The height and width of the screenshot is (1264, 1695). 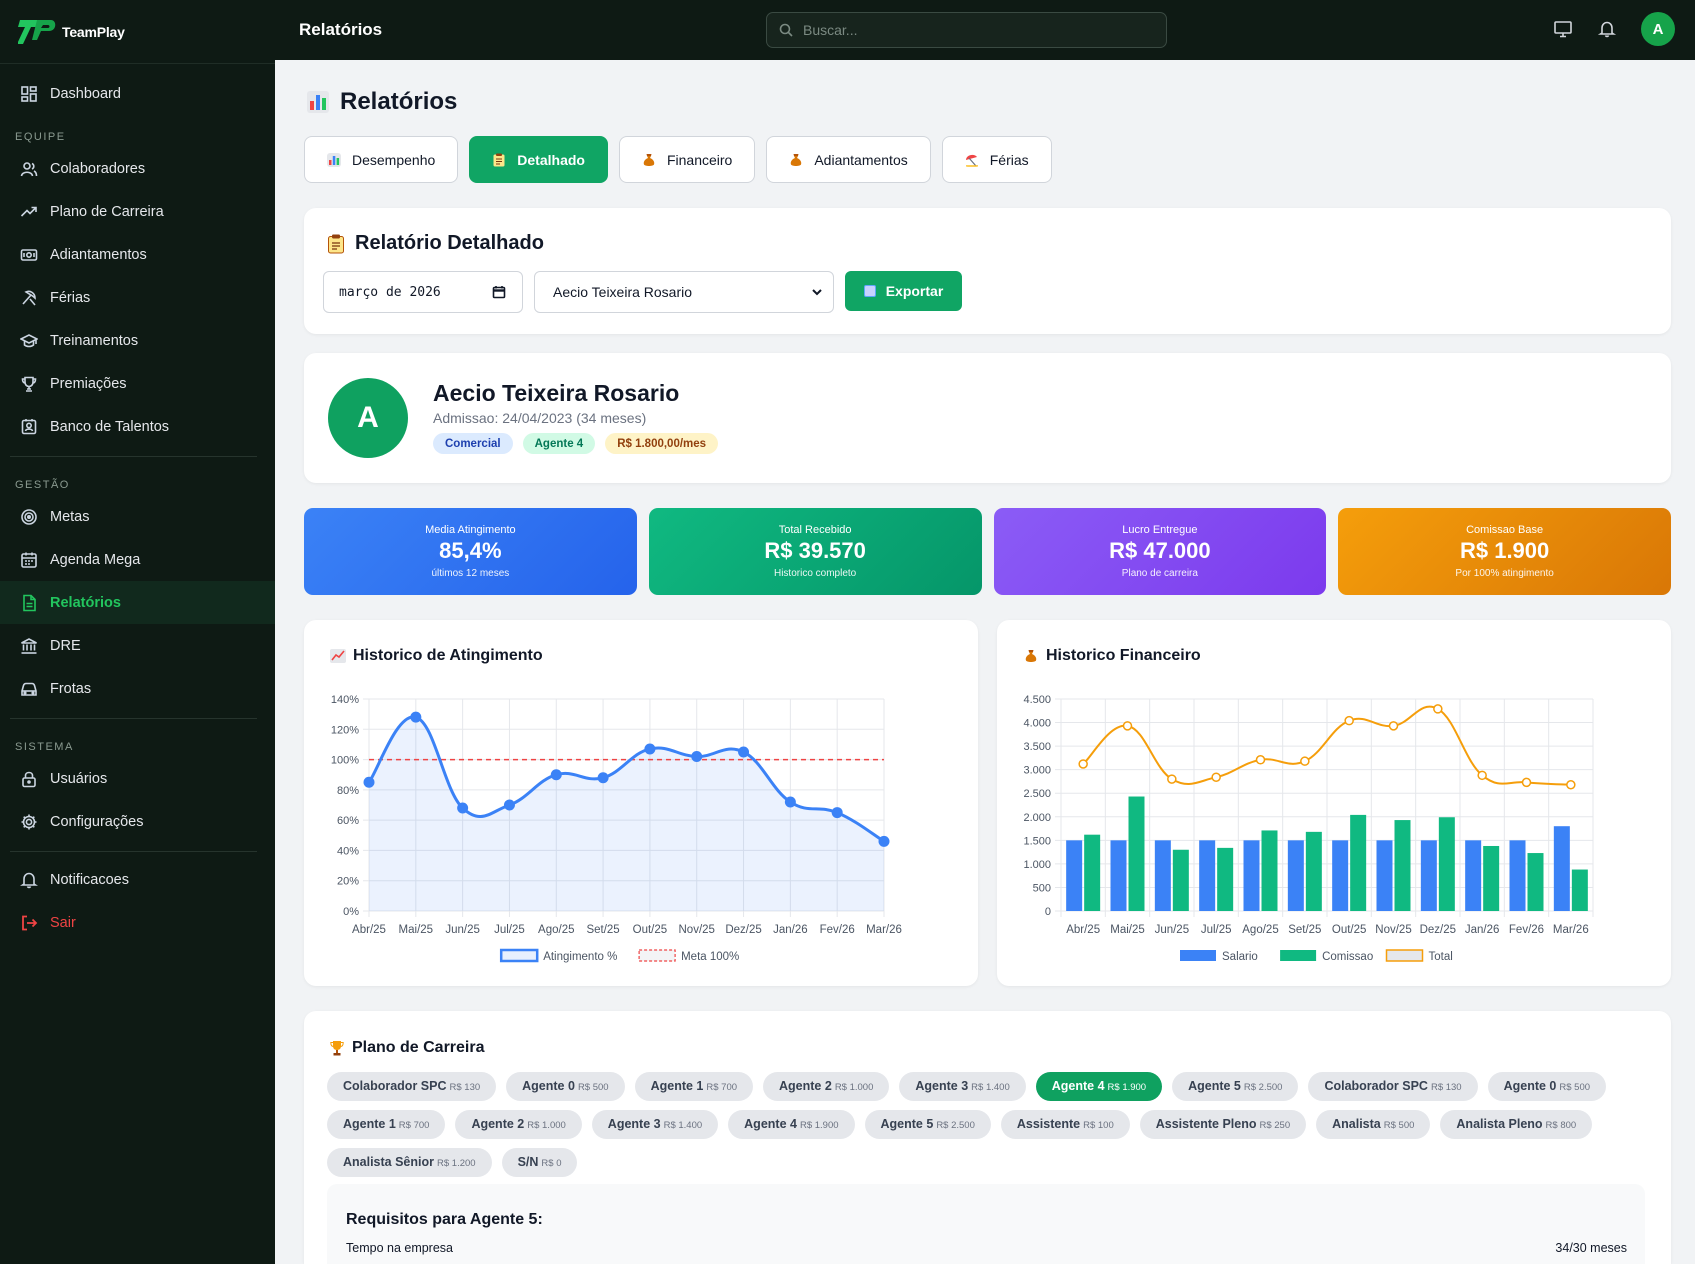 I want to click on employee-select: Aecio Teixeira Rosario, so click(x=684, y=292).